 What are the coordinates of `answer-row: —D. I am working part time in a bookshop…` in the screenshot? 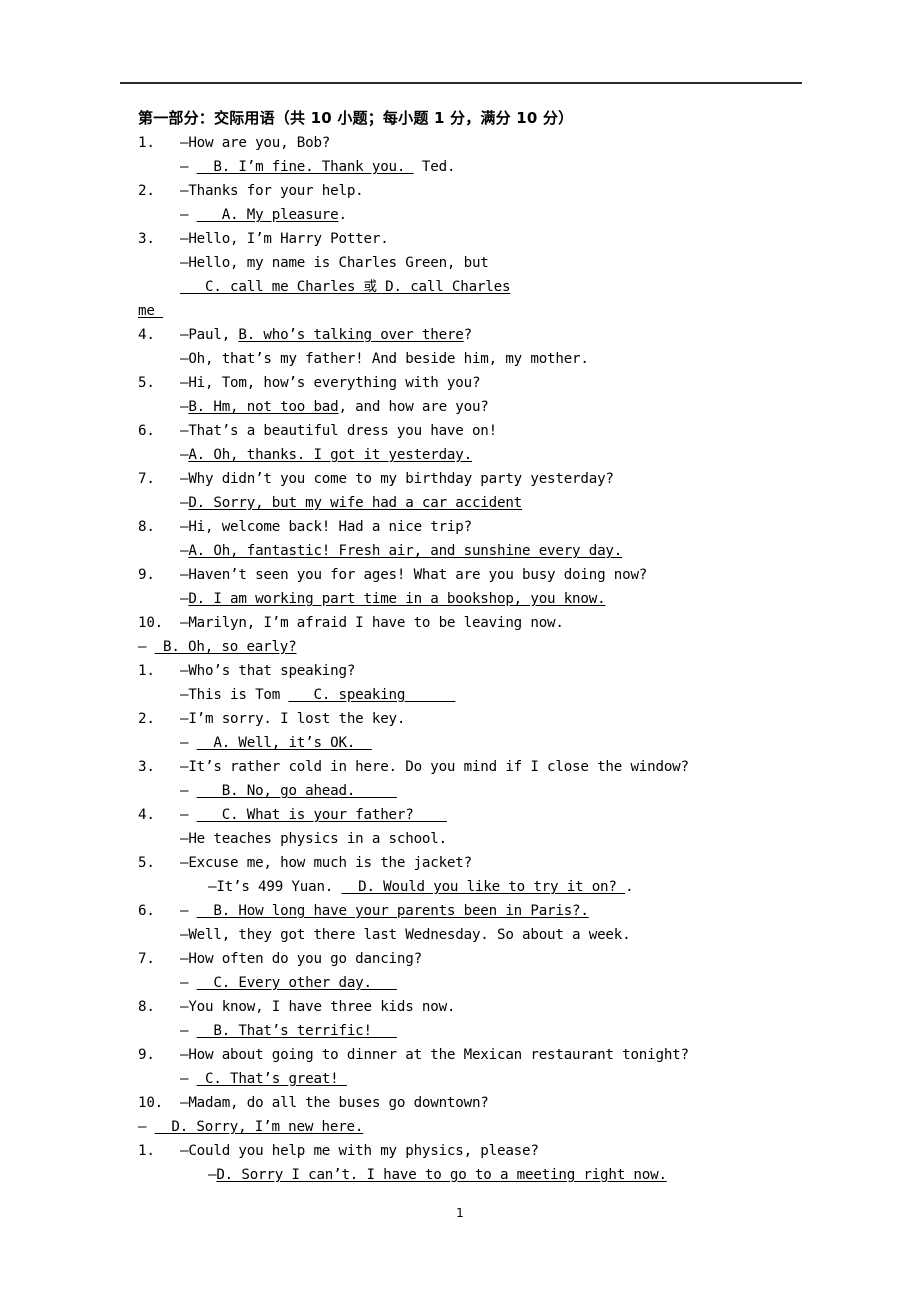 It's located at (393, 599).